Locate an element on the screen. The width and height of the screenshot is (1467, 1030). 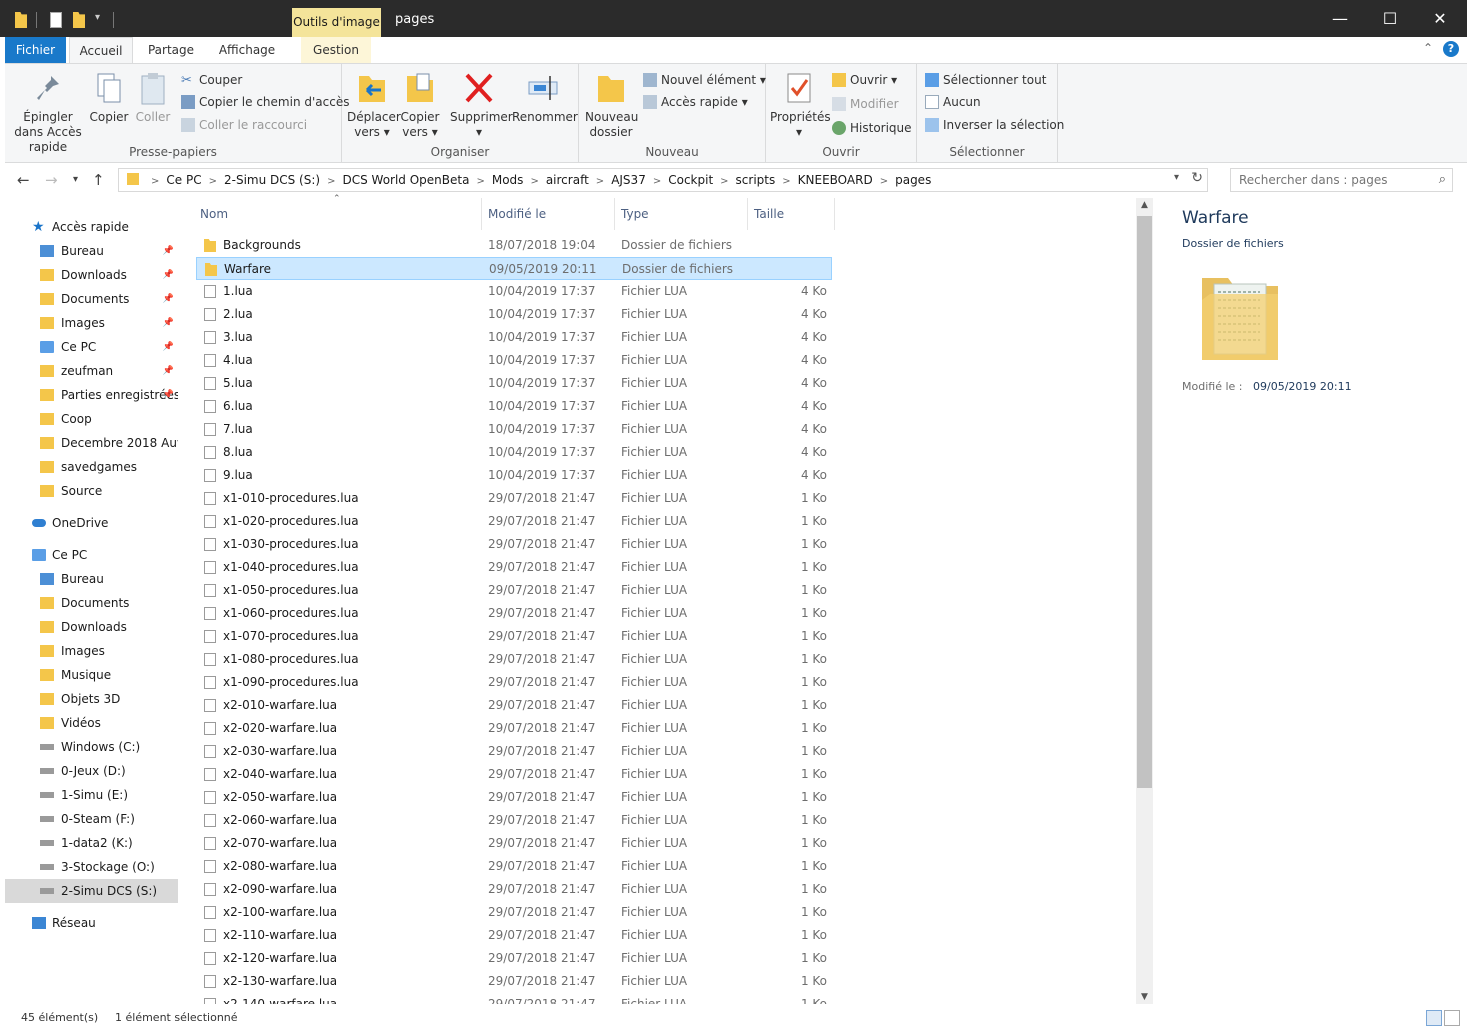
sidebar-item: Ce PC 📌 is located at coordinates (91, 347).